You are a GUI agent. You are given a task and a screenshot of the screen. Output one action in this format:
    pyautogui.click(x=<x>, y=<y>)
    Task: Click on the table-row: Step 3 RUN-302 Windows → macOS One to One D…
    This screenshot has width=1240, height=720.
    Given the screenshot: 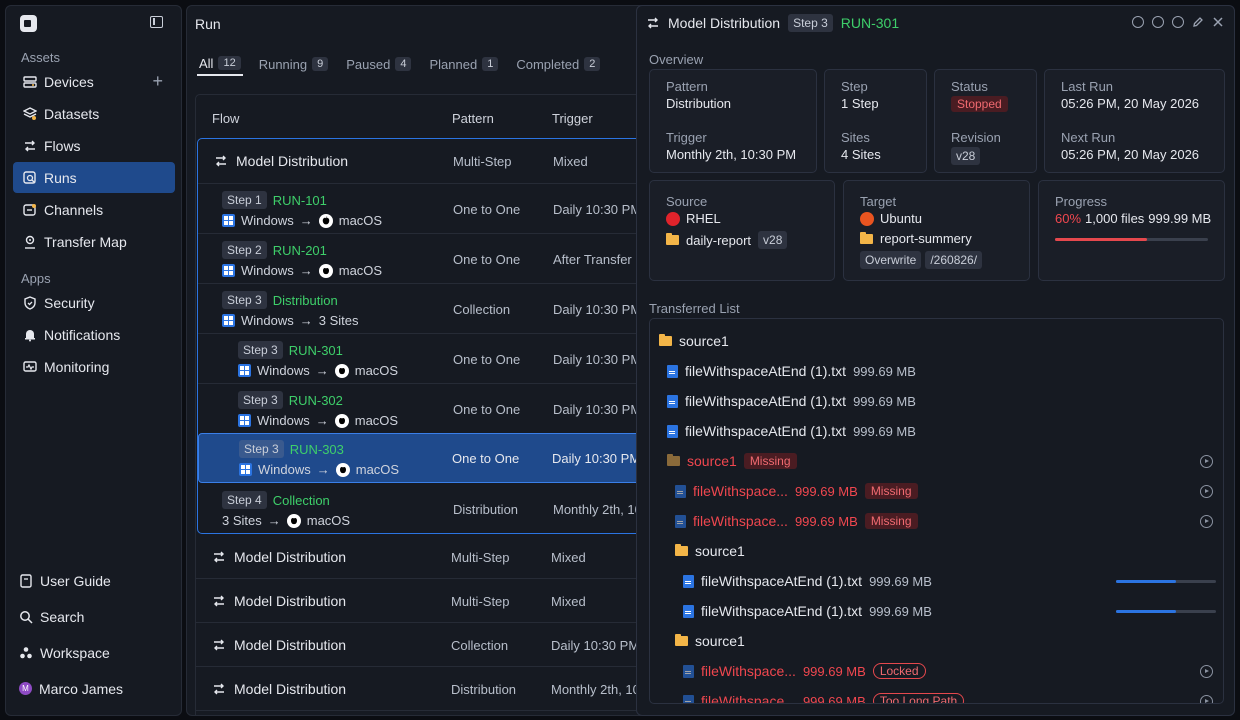 What is the action you would take?
    pyautogui.click(x=421, y=409)
    